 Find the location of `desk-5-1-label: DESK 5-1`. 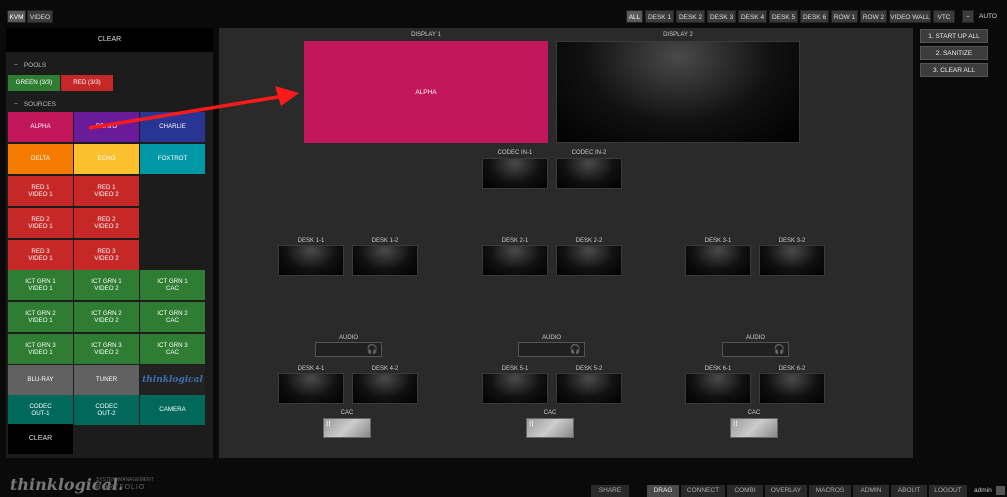

desk-5-1-label: DESK 5-1 is located at coordinates (515, 369).